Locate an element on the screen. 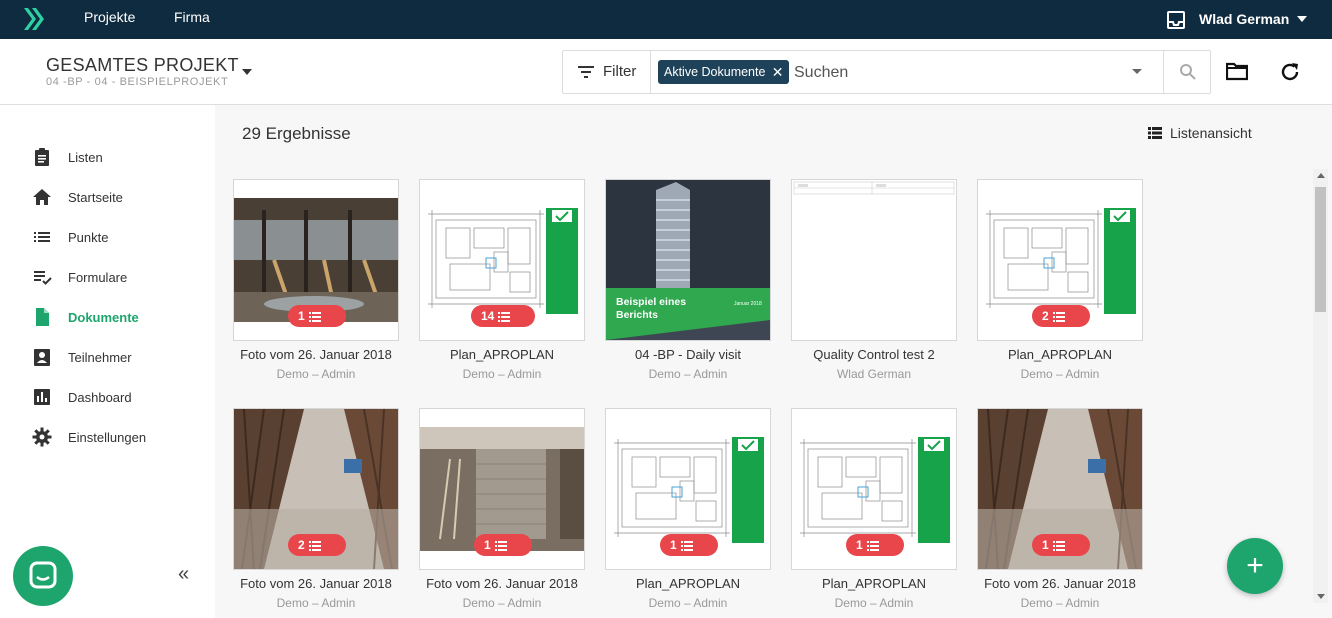 The width and height of the screenshot is (1332, 618). home-icon is located at coordinates (42, 197).